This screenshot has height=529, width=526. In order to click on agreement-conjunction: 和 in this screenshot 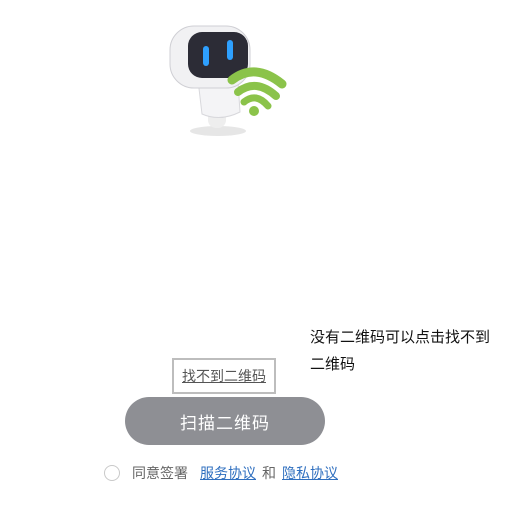, I will do `click(269, 474)`.